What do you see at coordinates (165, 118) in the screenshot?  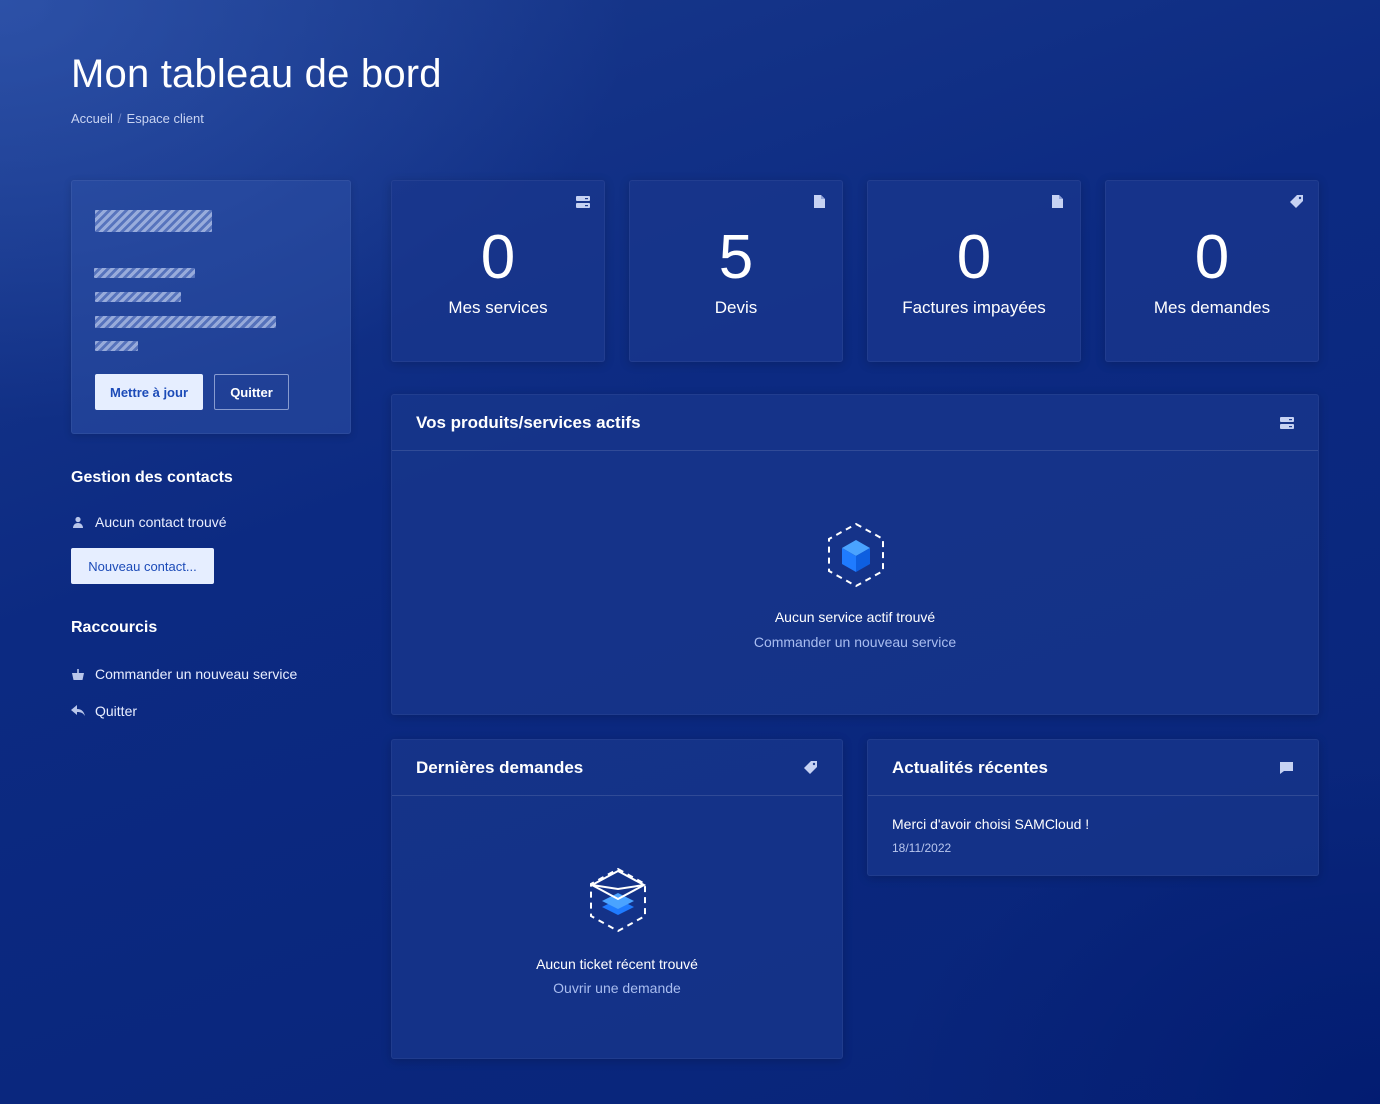 I see `breadcrumb-current: Espace client` at bounding box center [165, 118].